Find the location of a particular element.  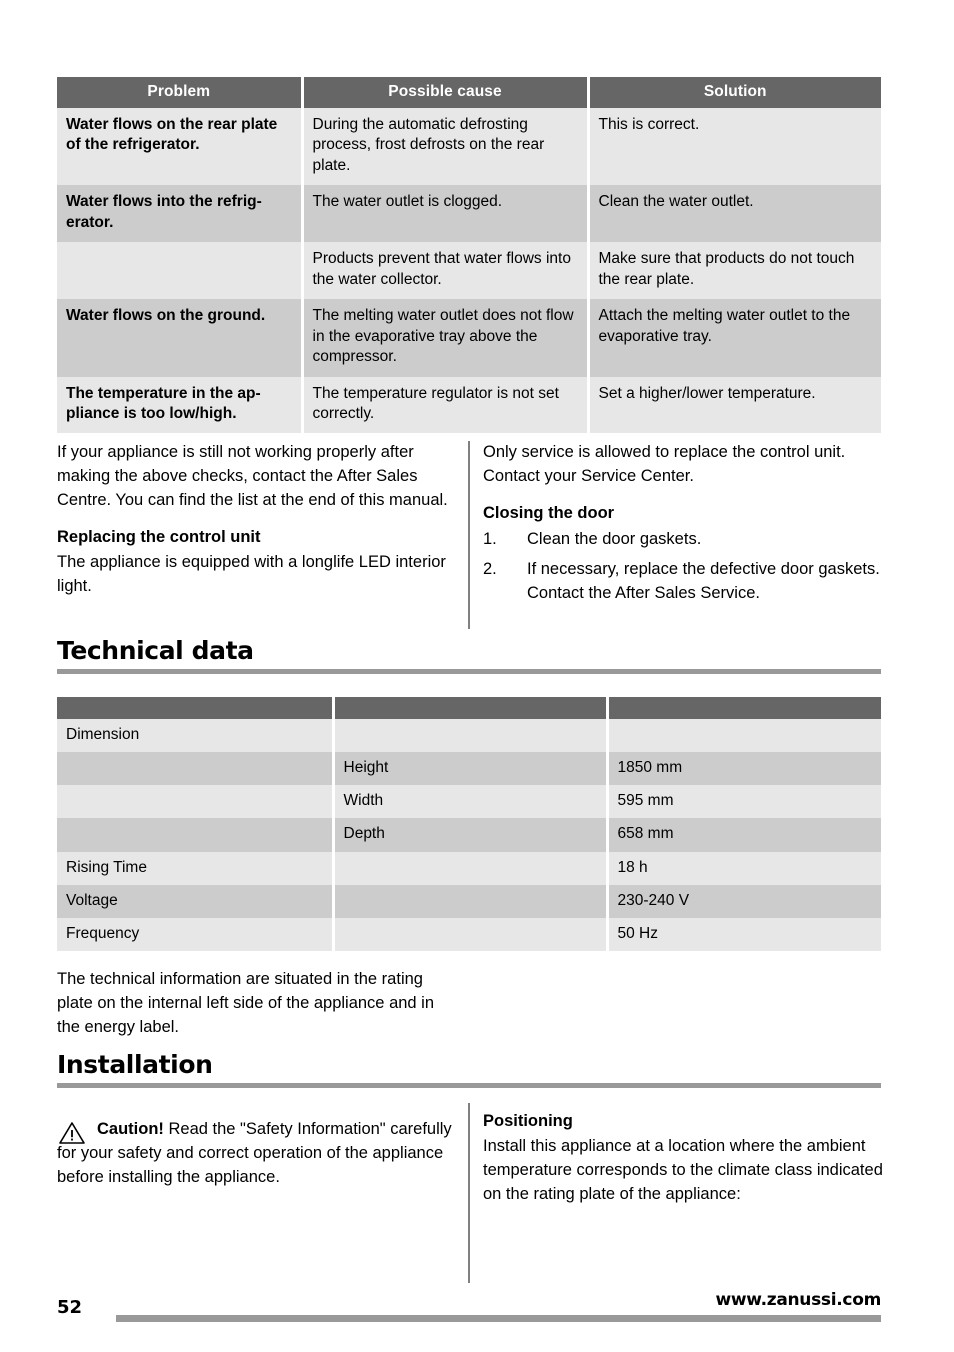

step-text: Clean the door gaskets. is located at coordinates (614, 539).